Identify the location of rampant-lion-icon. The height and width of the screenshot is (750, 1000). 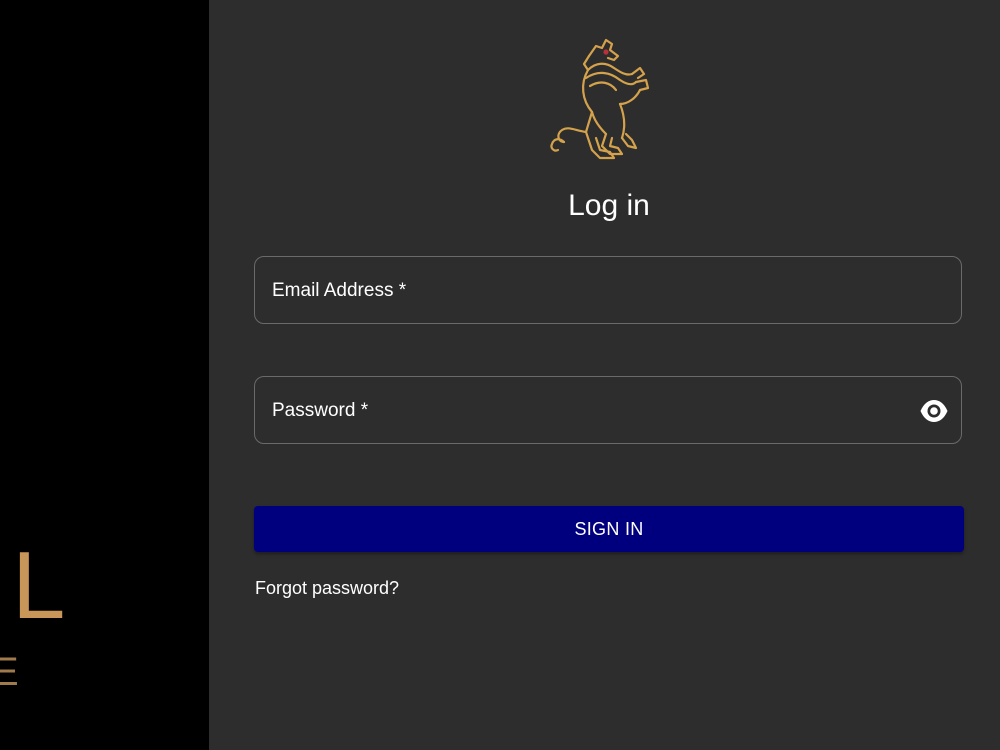
(600, 99).